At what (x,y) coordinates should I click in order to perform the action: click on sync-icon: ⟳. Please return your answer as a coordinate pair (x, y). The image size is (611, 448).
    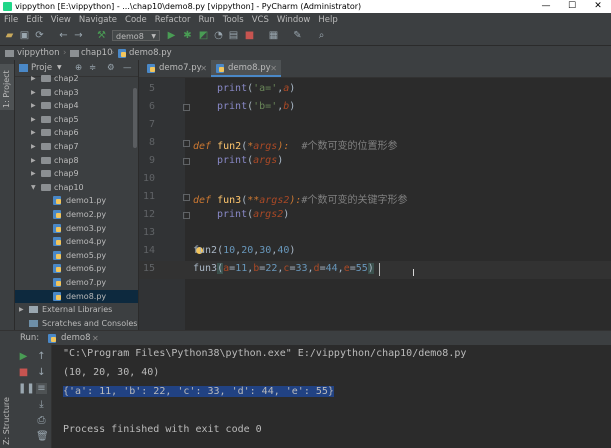
    Looking at the image, I should click on (39, 35).